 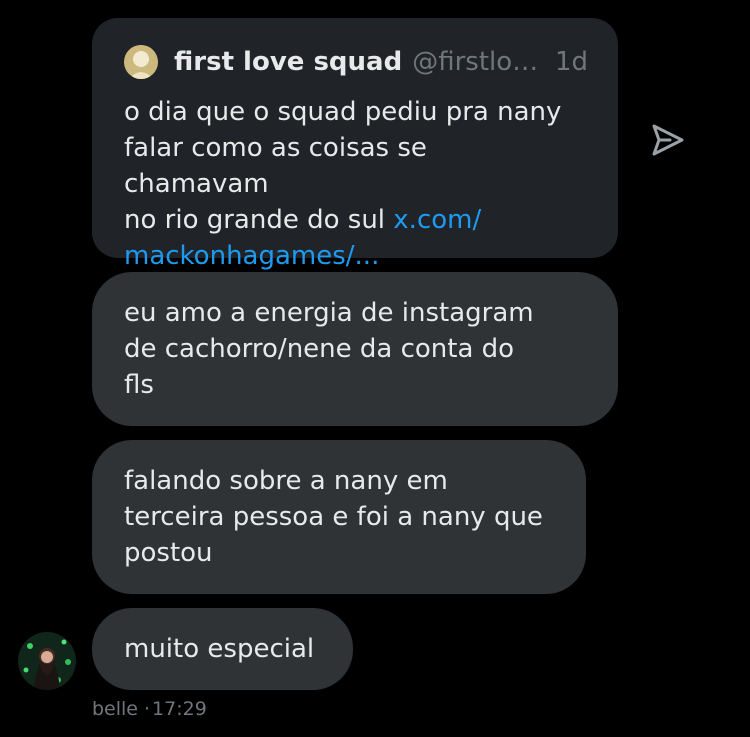 I want to click on quote-timestamp: 1d, so click(x=571, y=62).